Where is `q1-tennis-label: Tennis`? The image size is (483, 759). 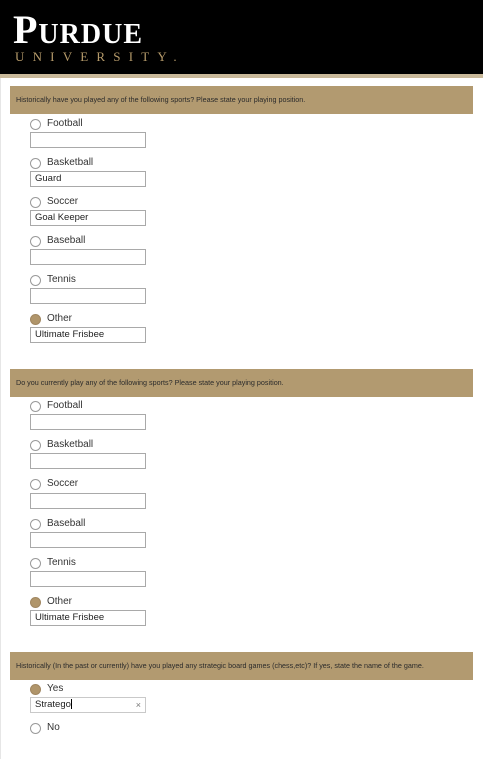
q1-tennis-label: Tennis is located at coordinates (61, 279).